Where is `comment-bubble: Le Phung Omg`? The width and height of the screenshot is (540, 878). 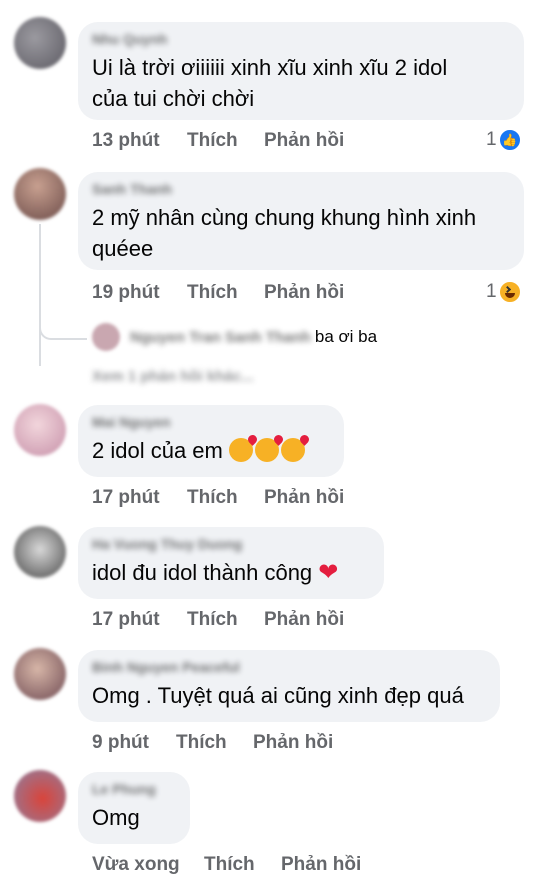
comment-bubble: Le Phung Omg is located at coordinates (134, 808).